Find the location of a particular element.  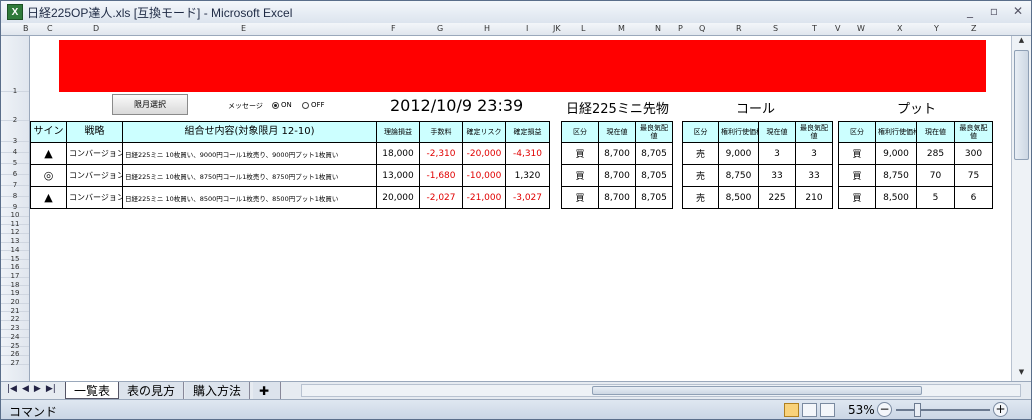

column-header-b: B is located at coordinates (26, 28).